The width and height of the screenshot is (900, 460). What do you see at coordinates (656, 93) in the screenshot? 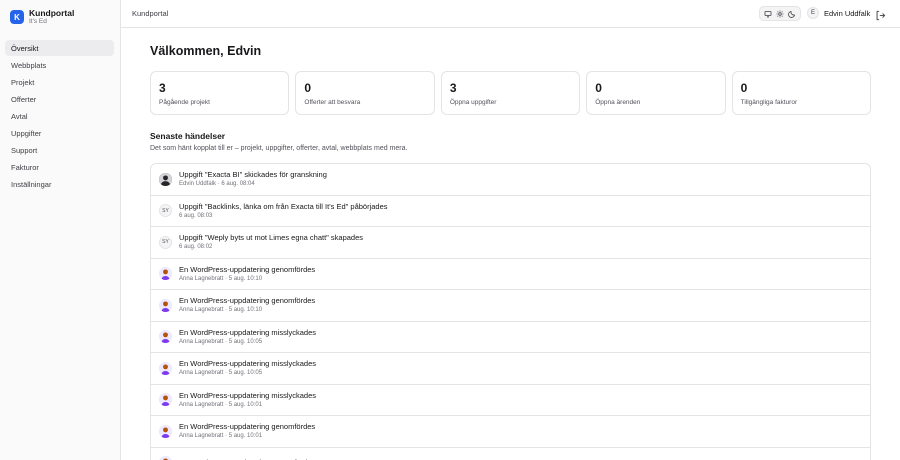
I see `stat-card: 0 Öppna ärenden` at bounding box center [656, 93].